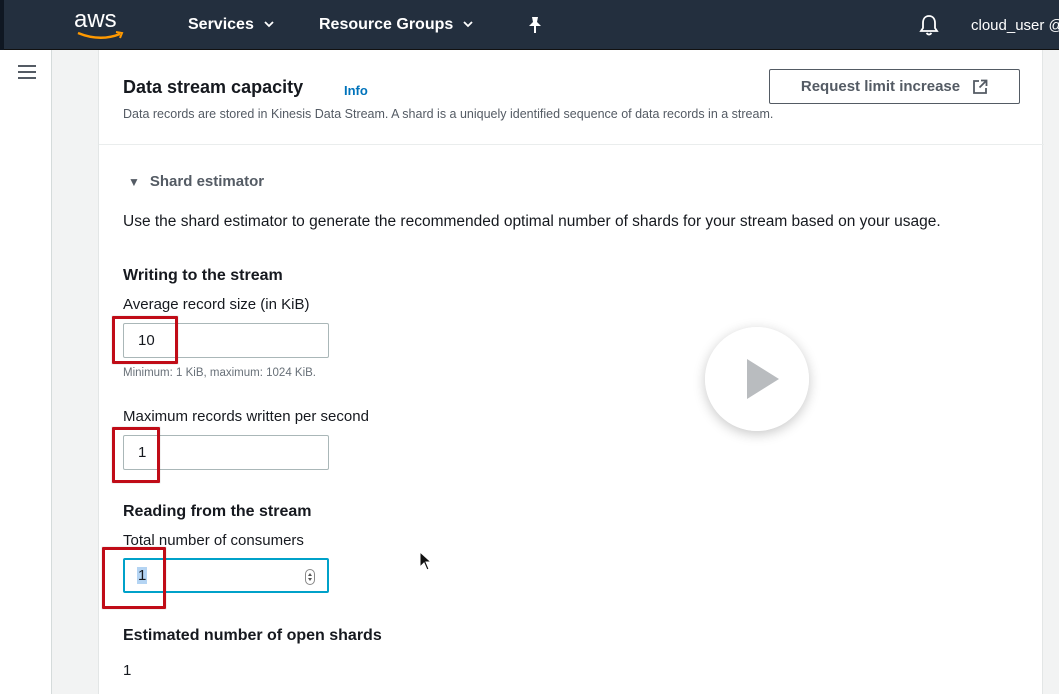 Image resolution: width=1059 pixels, height=694 pixels. What do you see at coordinates (226, 575) in the screenshot?
I see `consumers-input: 1` at bounding box center [226, 575].